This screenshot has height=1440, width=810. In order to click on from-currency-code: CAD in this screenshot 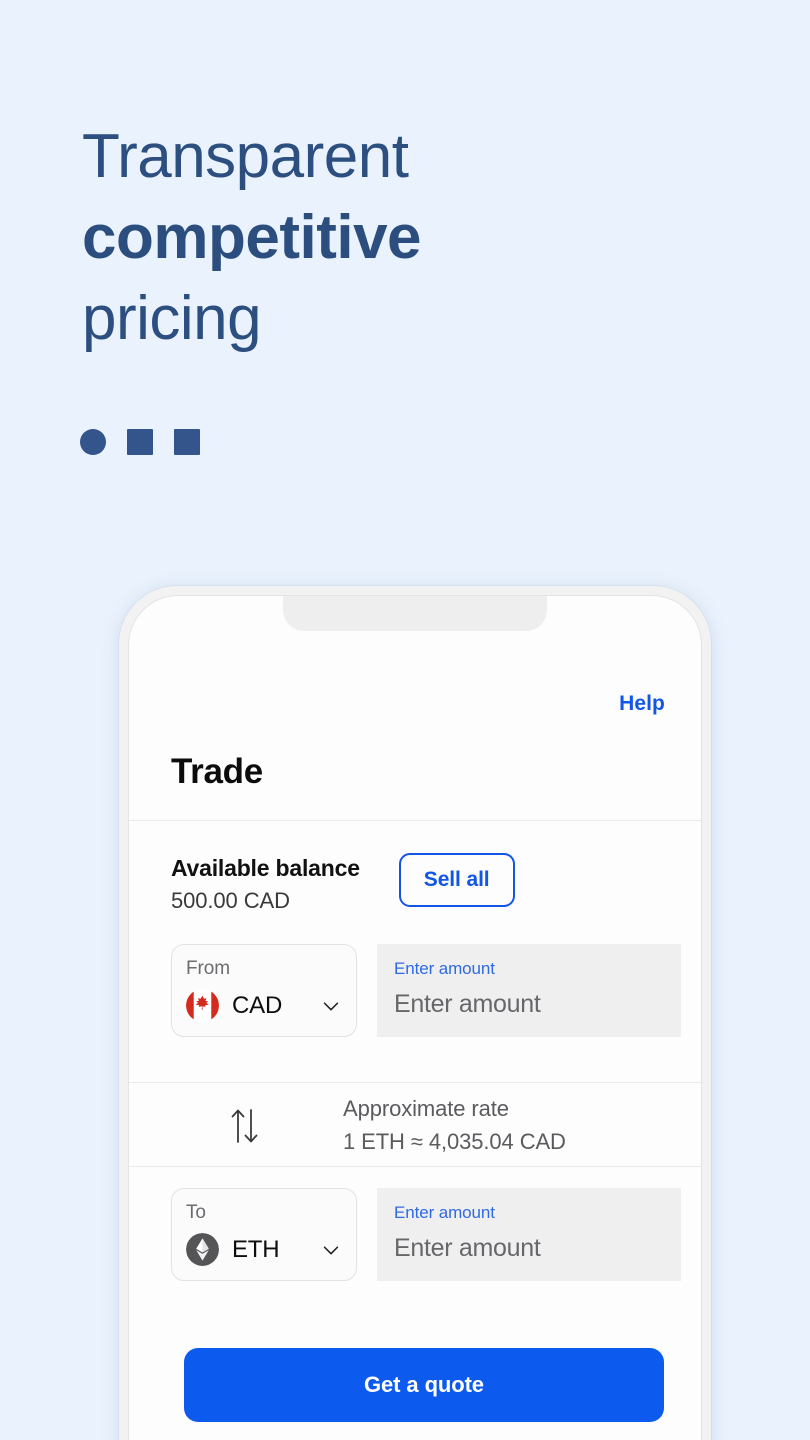, I will do `click(257, 1005)`.